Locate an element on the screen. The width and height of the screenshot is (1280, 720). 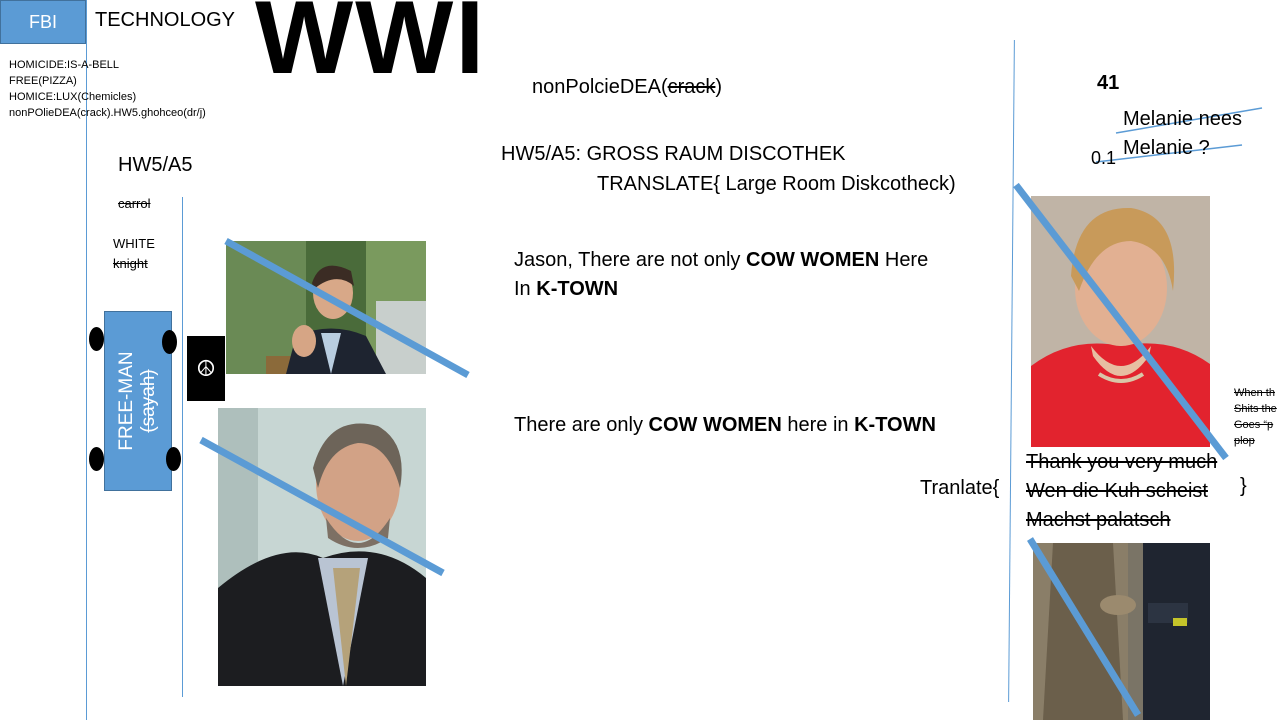
jason-c: Here is located at coordinates (904, 260).